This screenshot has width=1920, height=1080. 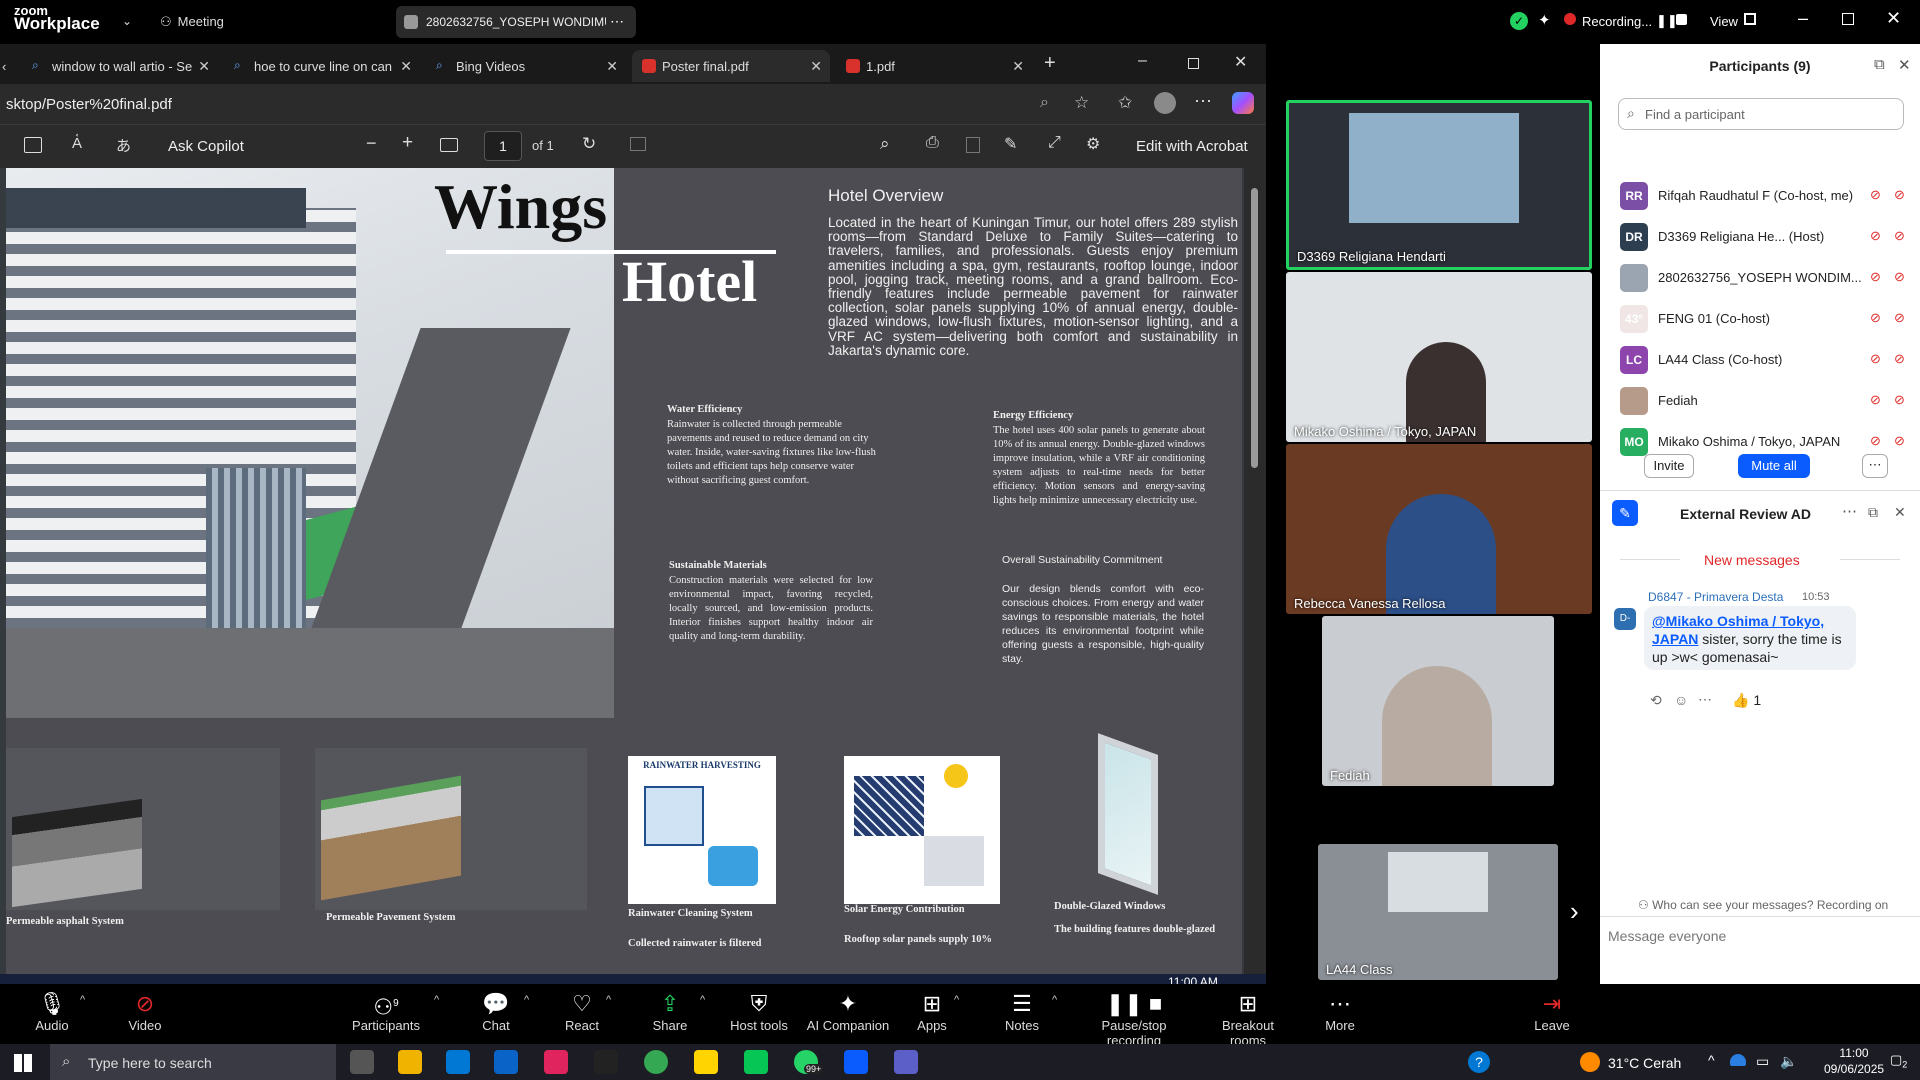 I want to click on save-icon, so click(x=973, y=145).